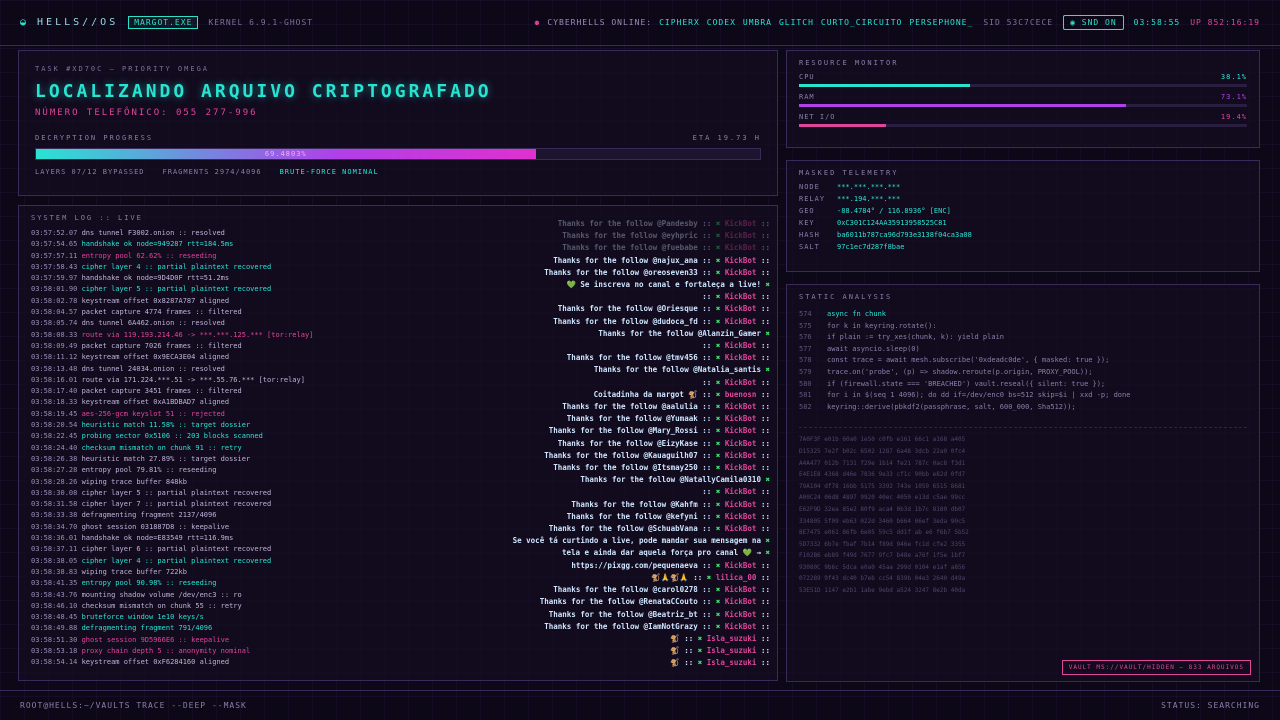 Image resolution: width=1280 pixels, height=720 pixels. What do you see at coordinates (54, 233) in the screenshot?
I see `log-timestamp: 03:57:52.07` at bounding box center [54, 233].